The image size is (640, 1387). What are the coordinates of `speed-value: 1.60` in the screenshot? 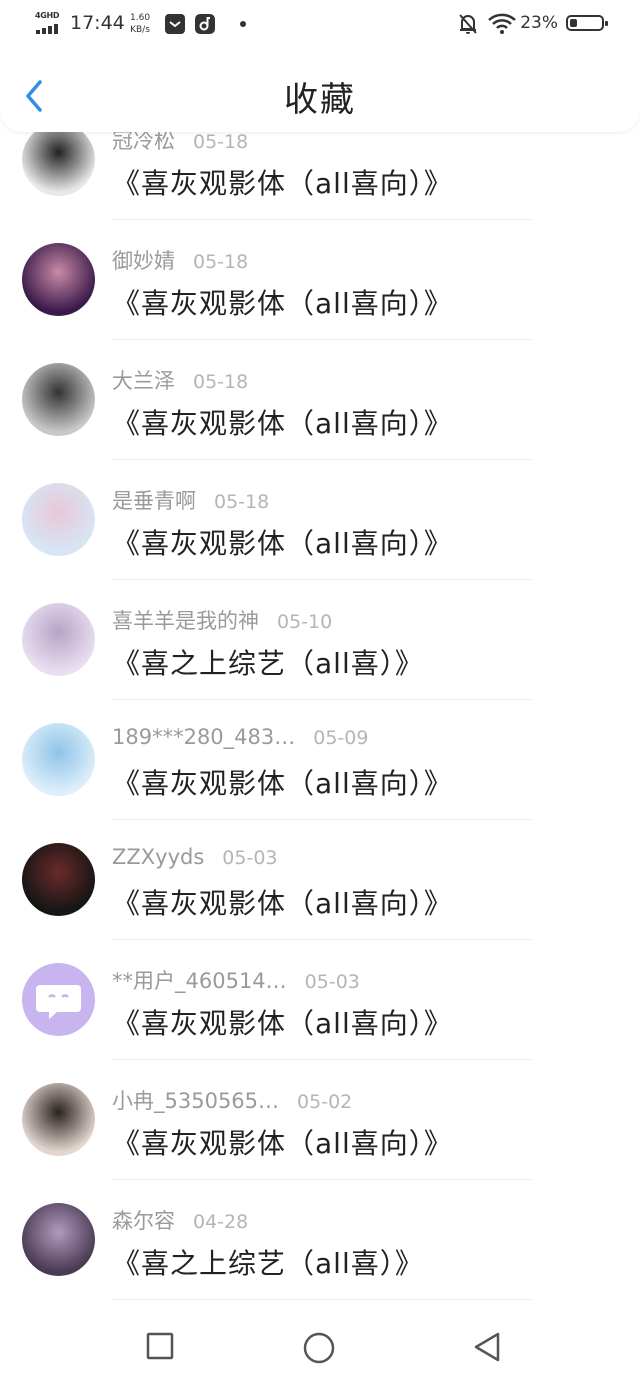 It's located at (140, 18).